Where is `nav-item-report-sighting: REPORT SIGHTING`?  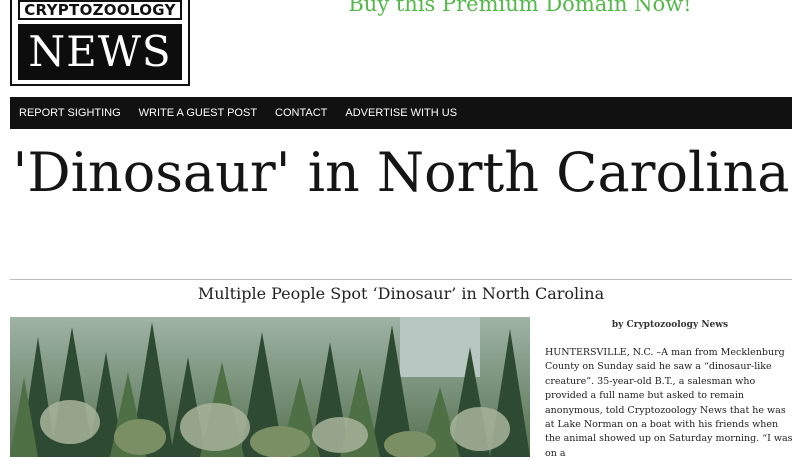
nav-item-report-sighting: REPORT SIGHTING is located at coordinates (70, 113).